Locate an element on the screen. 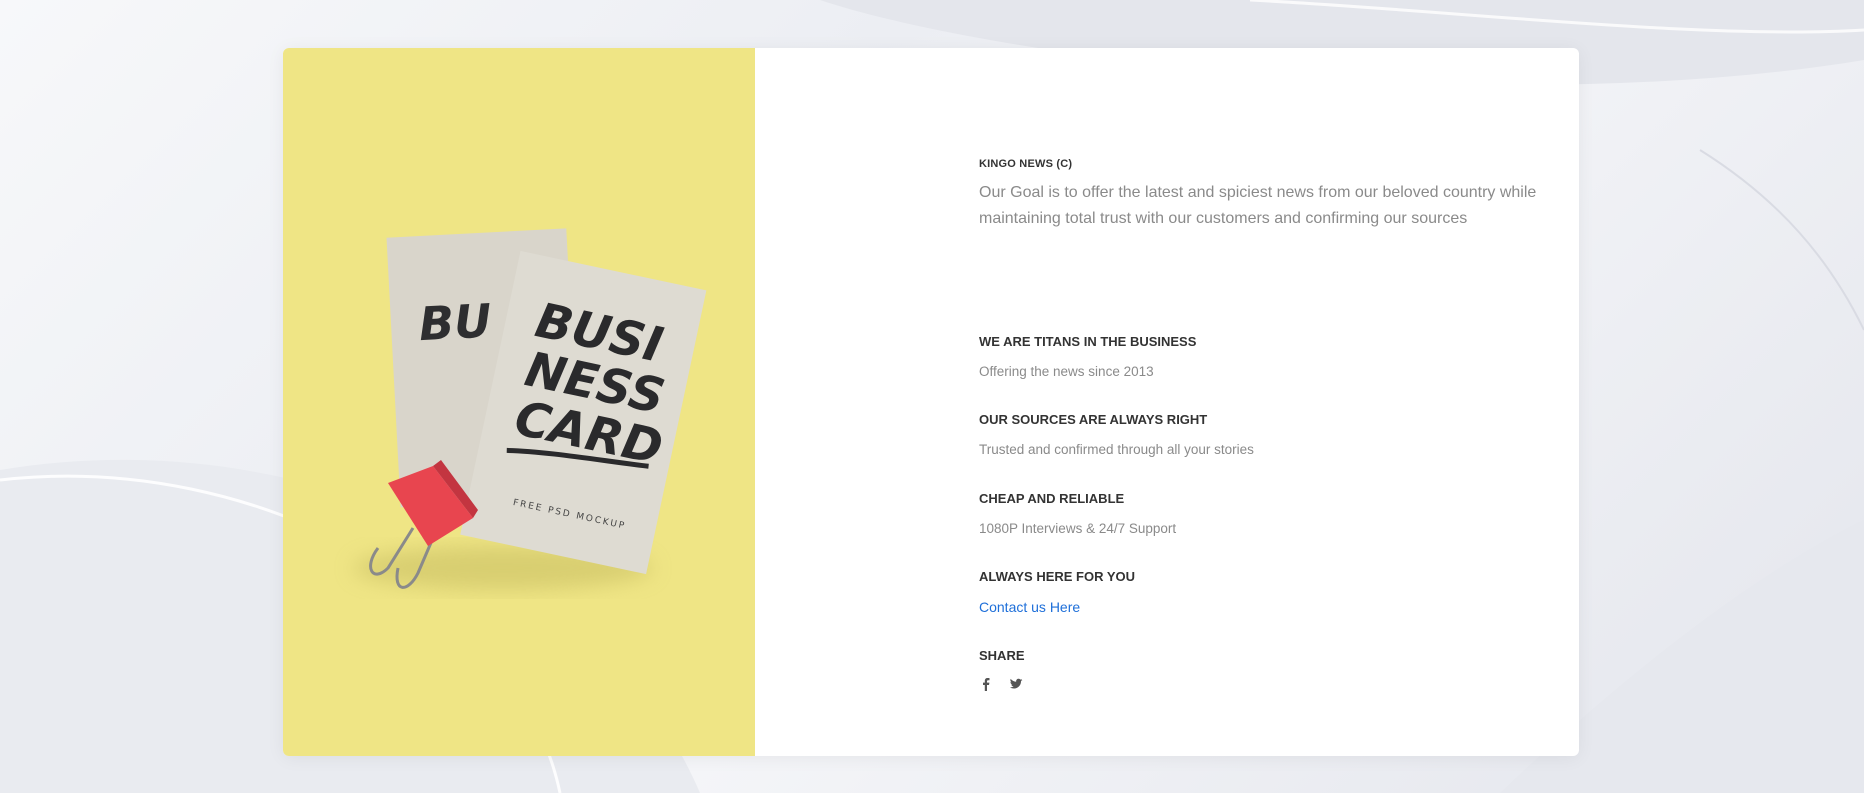 The width and height of the screenshot is (1864, 793). social-links is located at coordinates (1002, 684).